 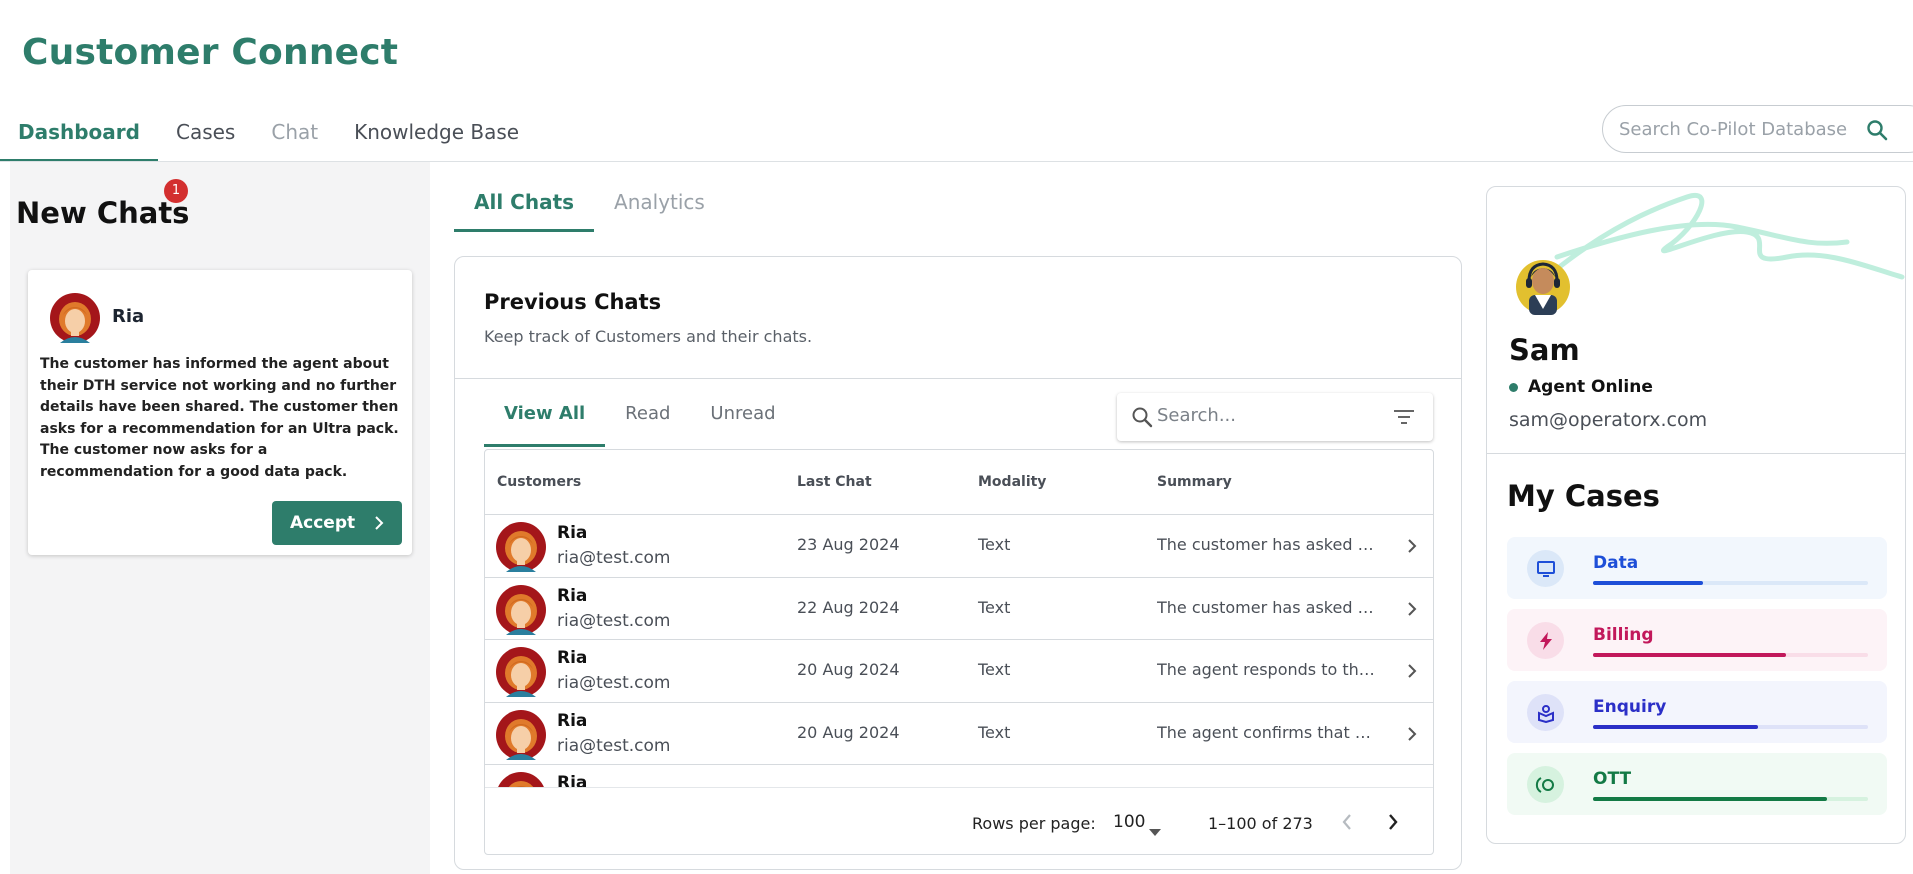 I want to click on box-person-icon, so click(x=1545, y=712).